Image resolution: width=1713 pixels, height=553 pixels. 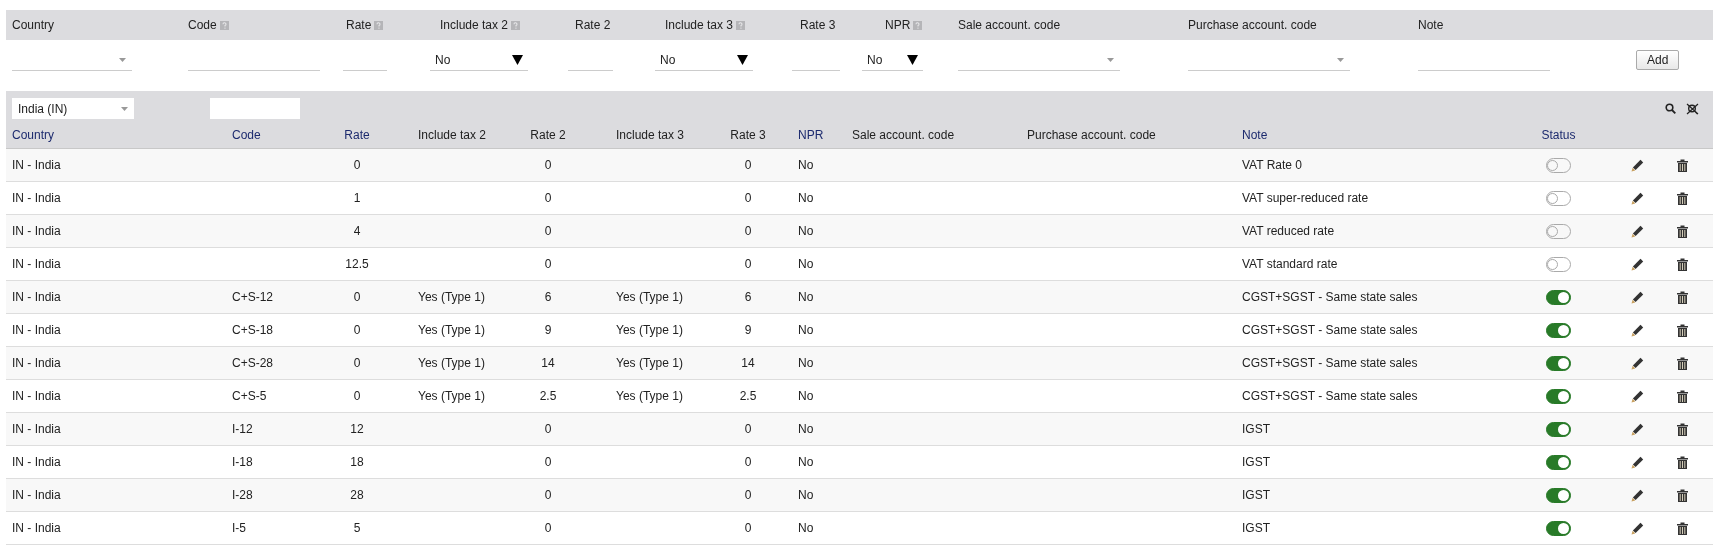 I want to click on sort-link: Status, so click(x=1558, y=134).